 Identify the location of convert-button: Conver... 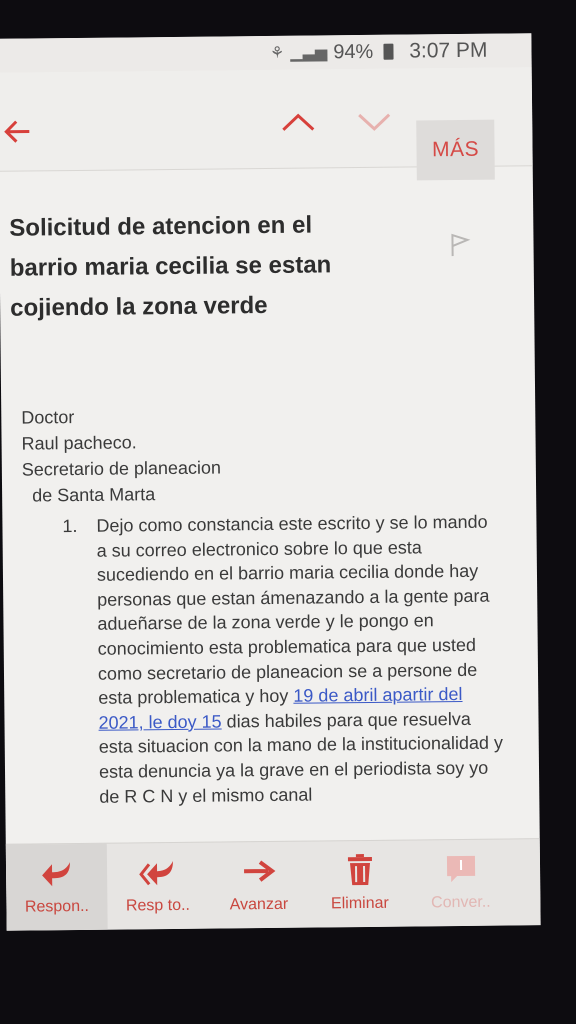
(461, 882).